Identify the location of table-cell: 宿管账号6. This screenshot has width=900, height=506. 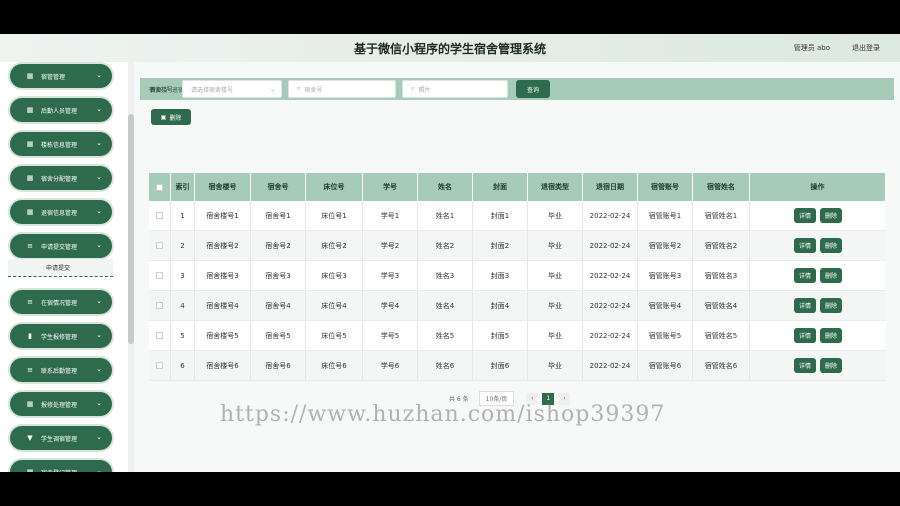
(665, 365).